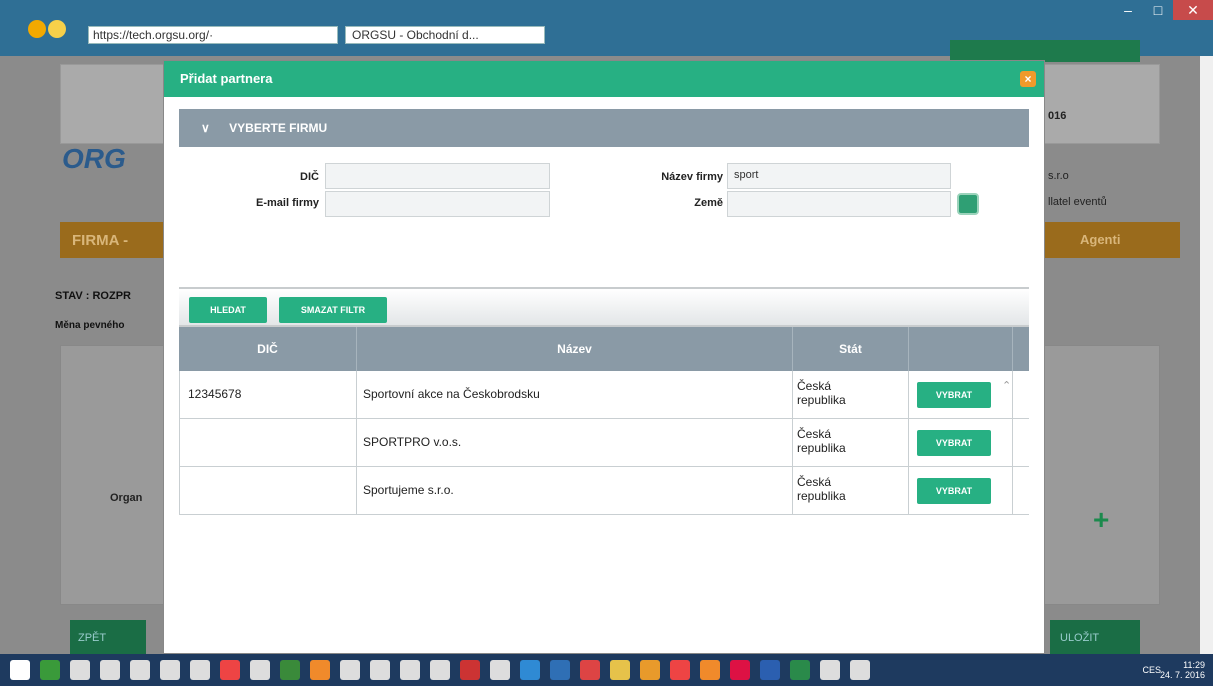  I want to click on back-page-button: ZPĚT, so click(108, 638).